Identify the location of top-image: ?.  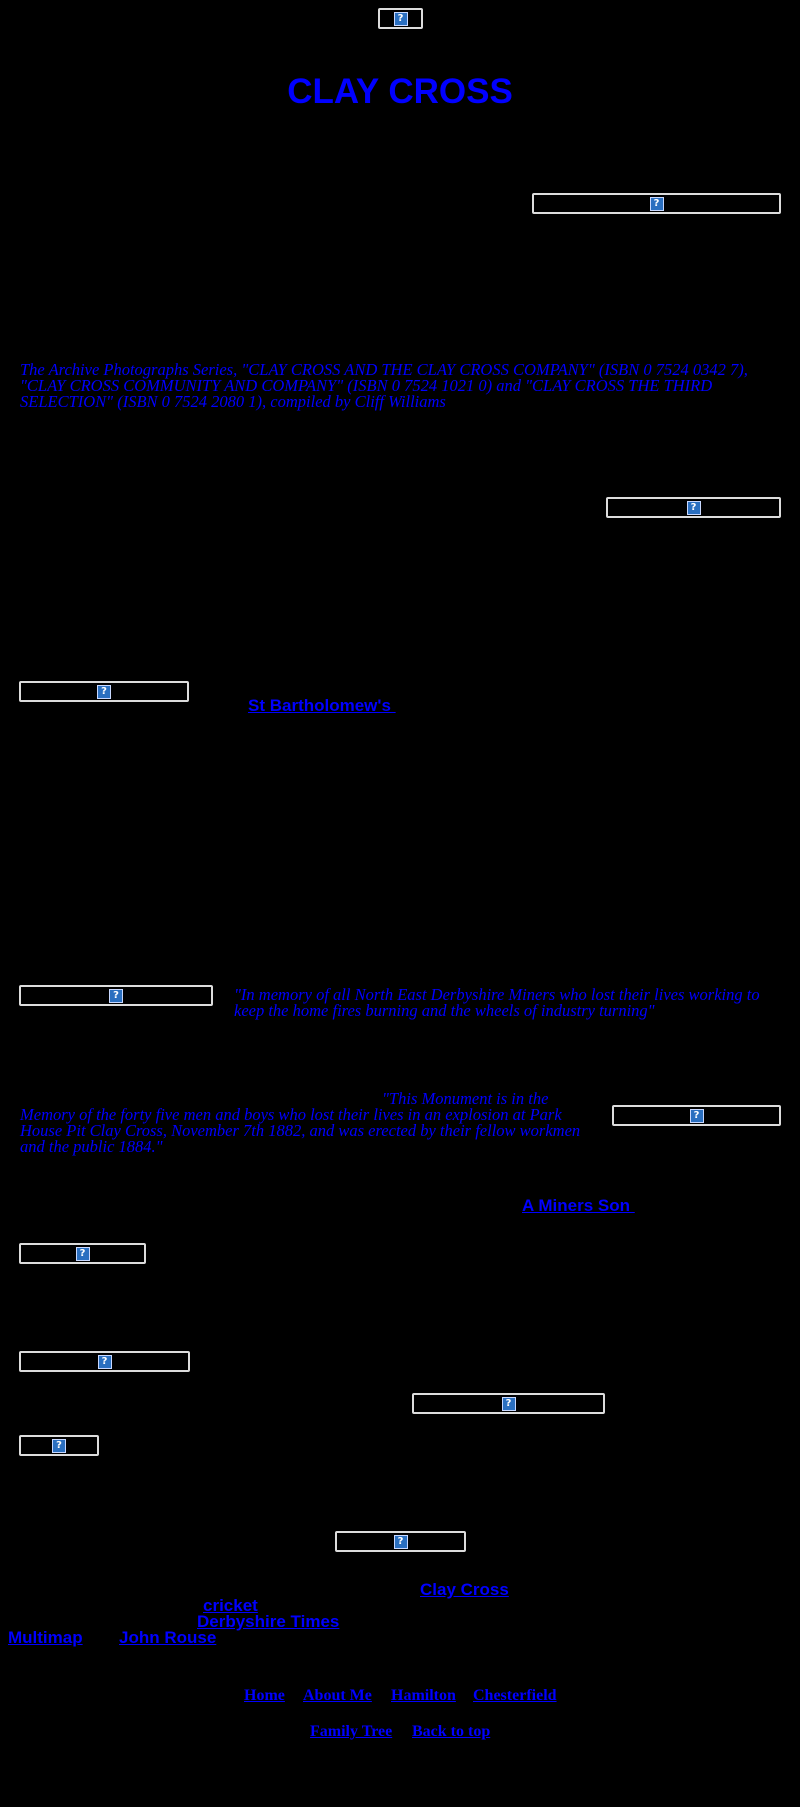
(400, 18).